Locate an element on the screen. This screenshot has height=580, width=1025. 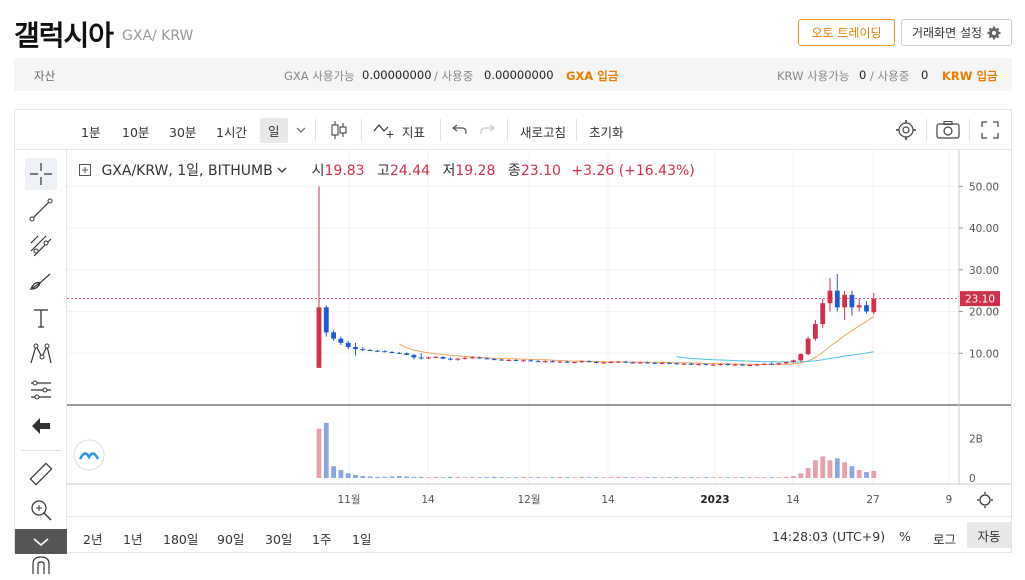
toolbar-collapse-button is located at coordinates (41, 541).